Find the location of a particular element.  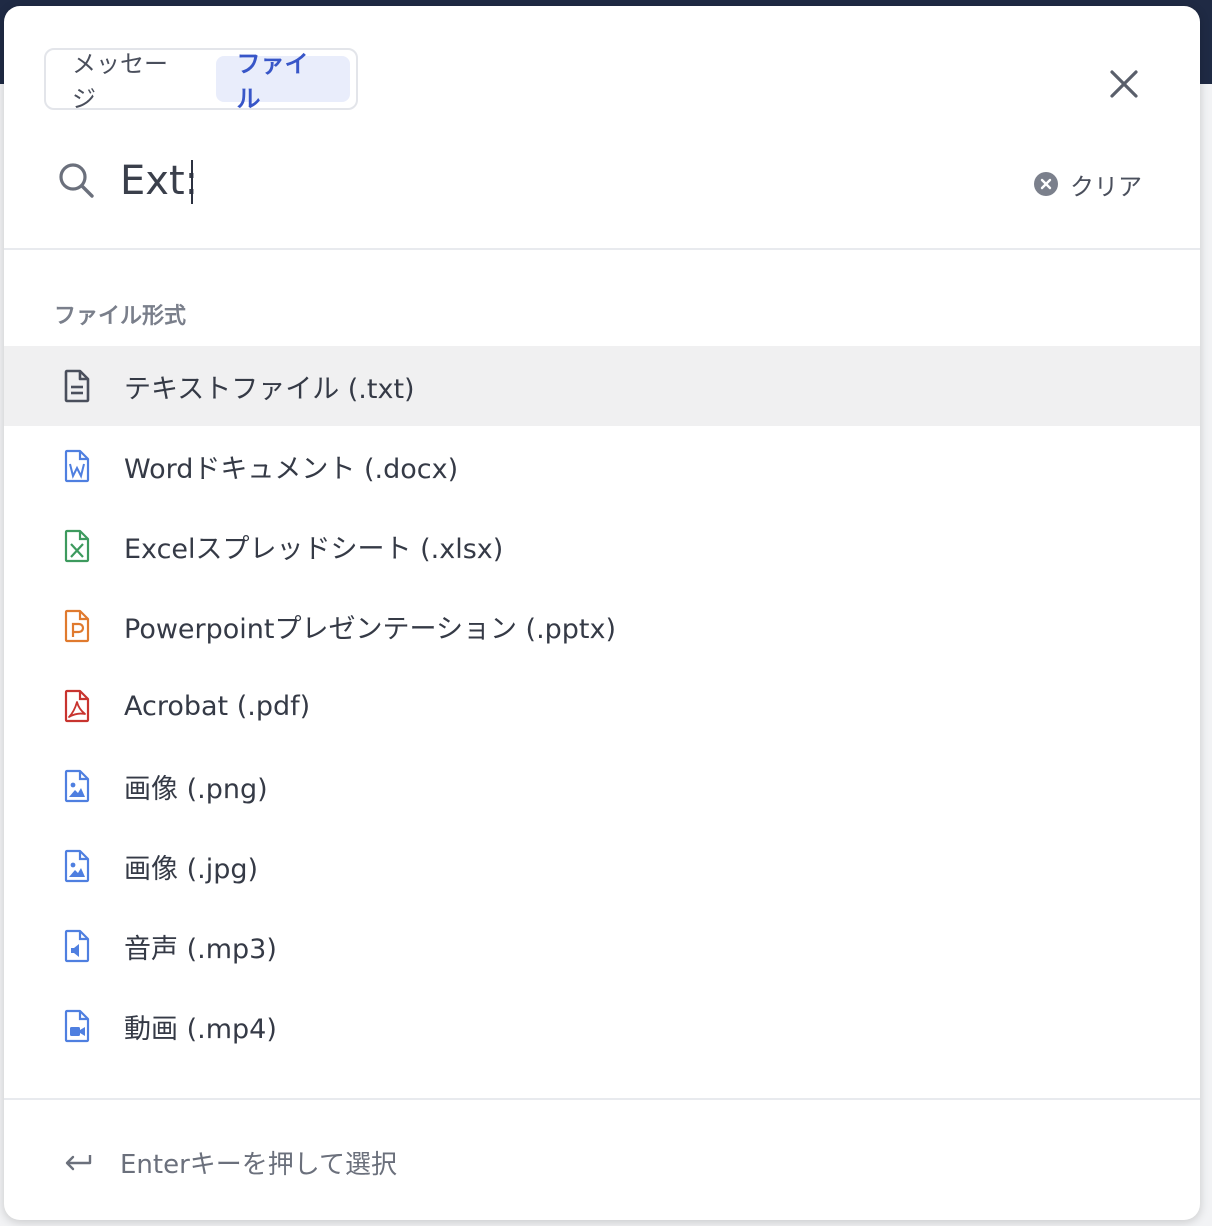

file-type-item-png: 画像 (.png) is located at coordinates (602, 786).